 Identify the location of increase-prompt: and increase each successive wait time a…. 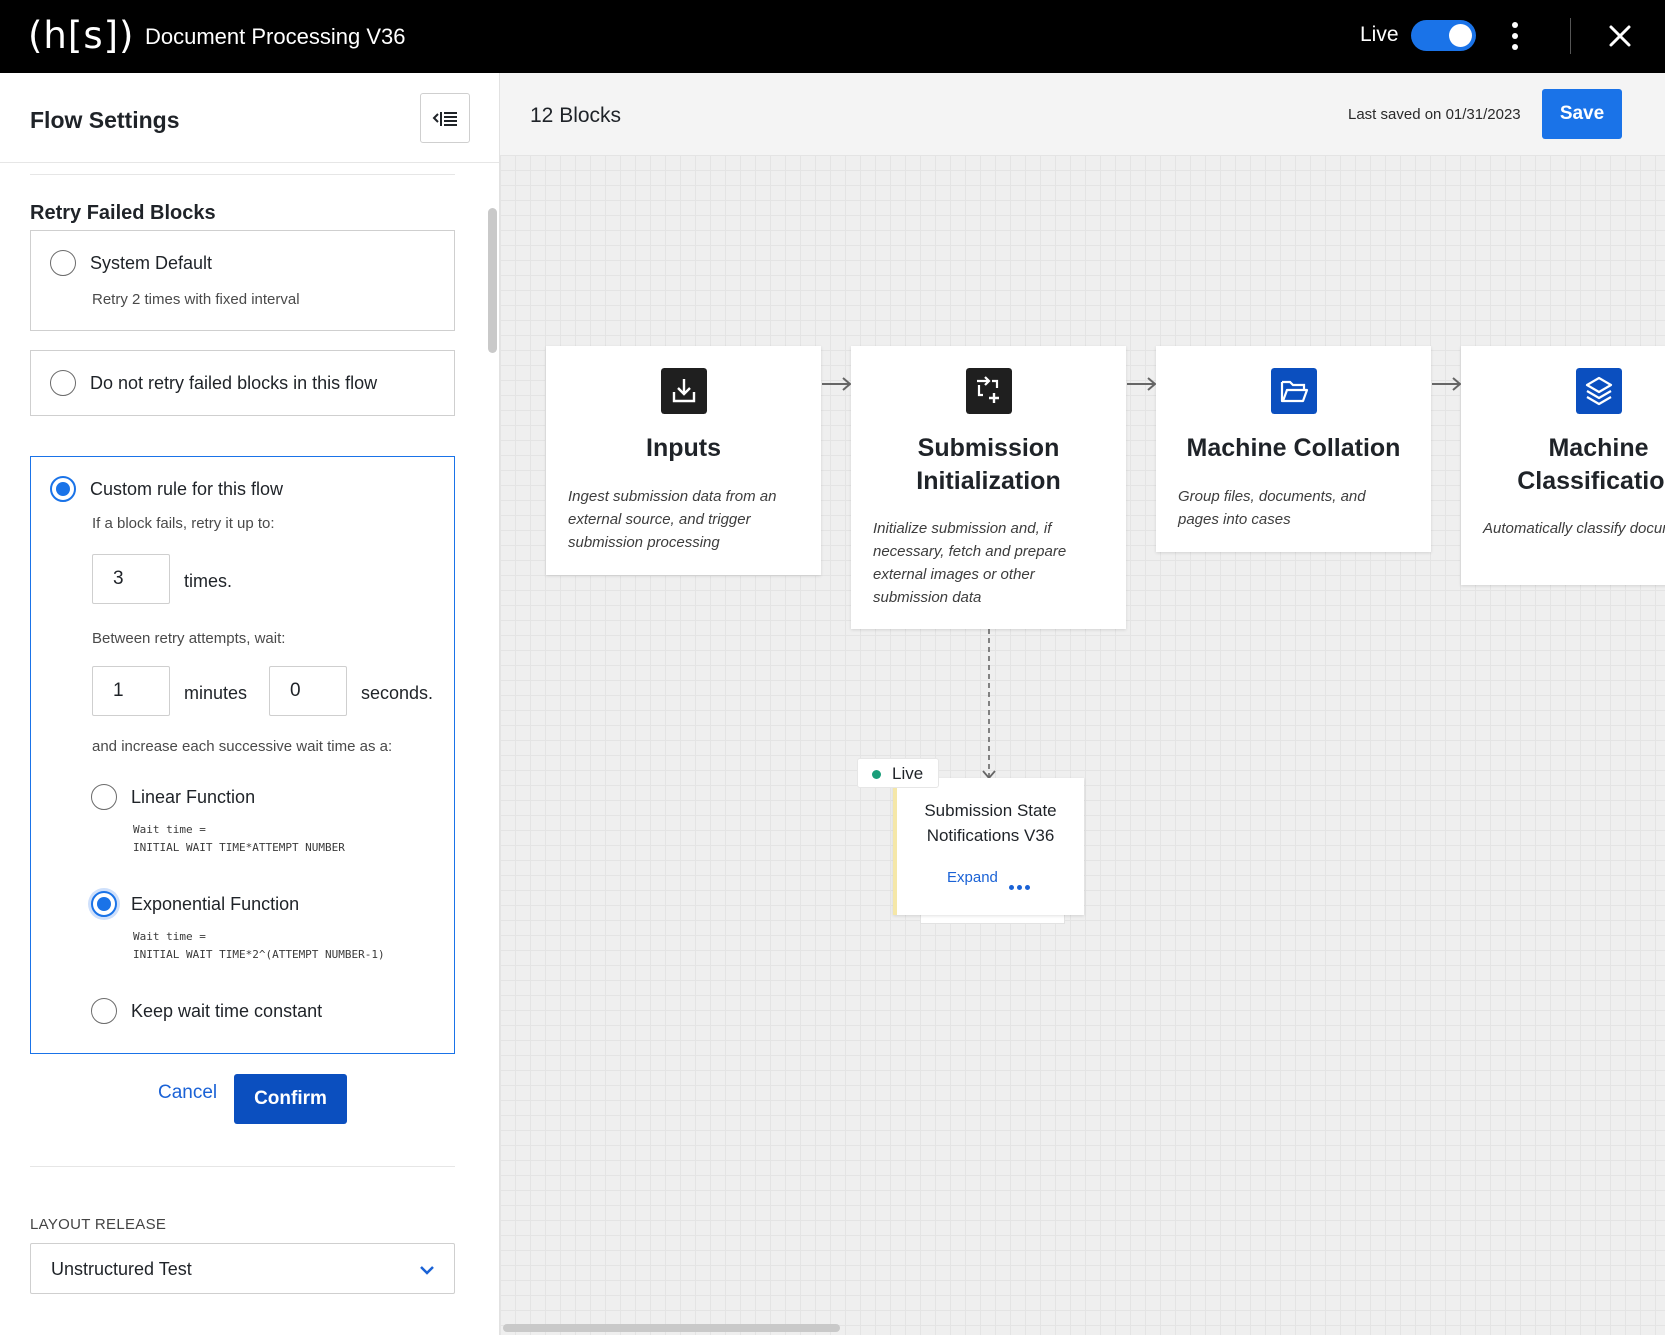
(242, 746).